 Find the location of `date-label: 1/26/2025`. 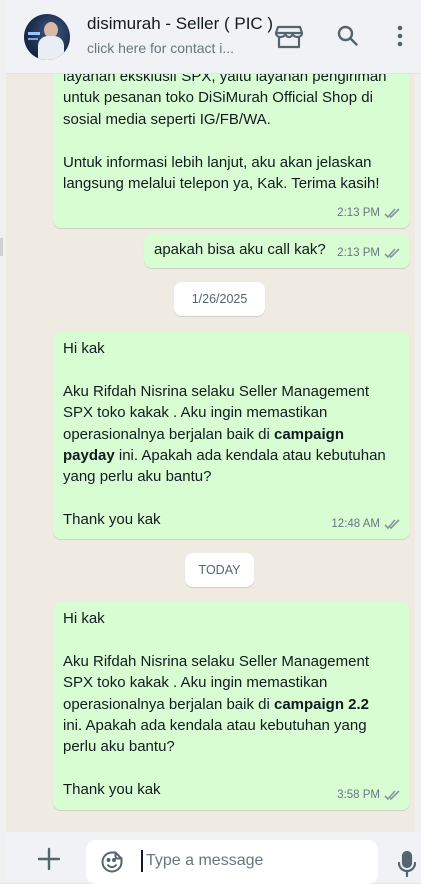

date-label: 1/26/2025 is located at coordinates (219, 299).